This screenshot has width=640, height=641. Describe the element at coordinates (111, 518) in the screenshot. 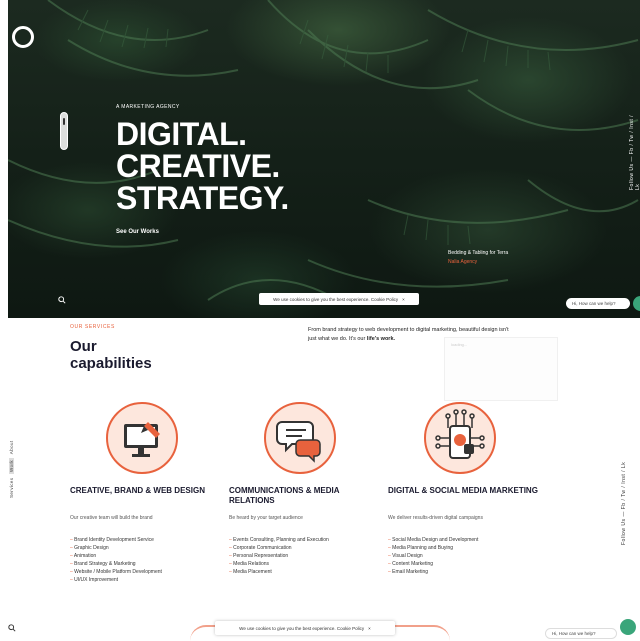

I see `card-description: Our creative team will build the brand` at that location.